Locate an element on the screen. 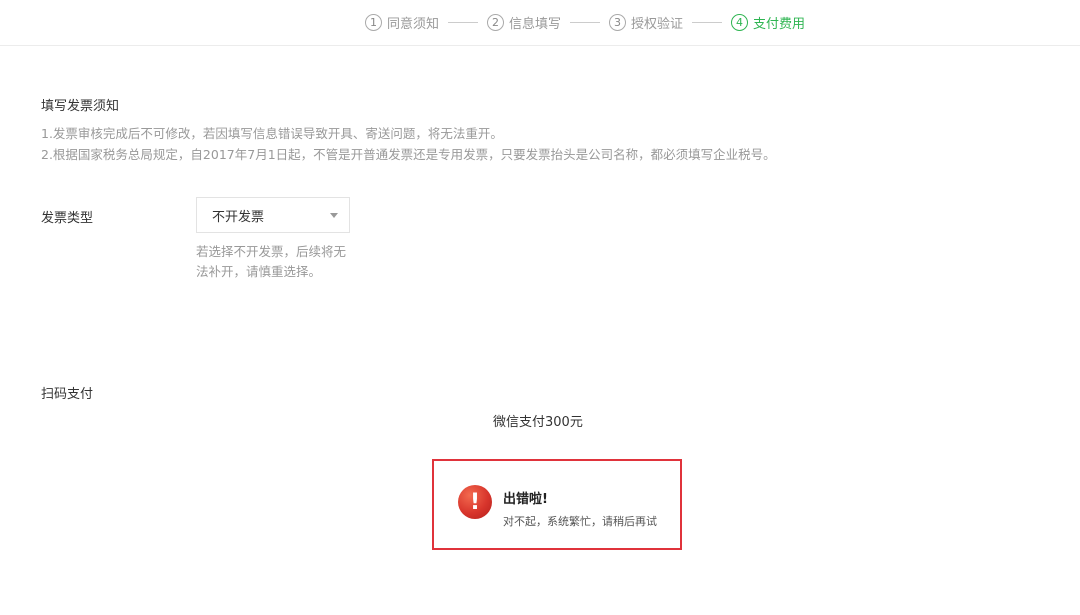  caret-down-icon is located at coordinates (334, 215).